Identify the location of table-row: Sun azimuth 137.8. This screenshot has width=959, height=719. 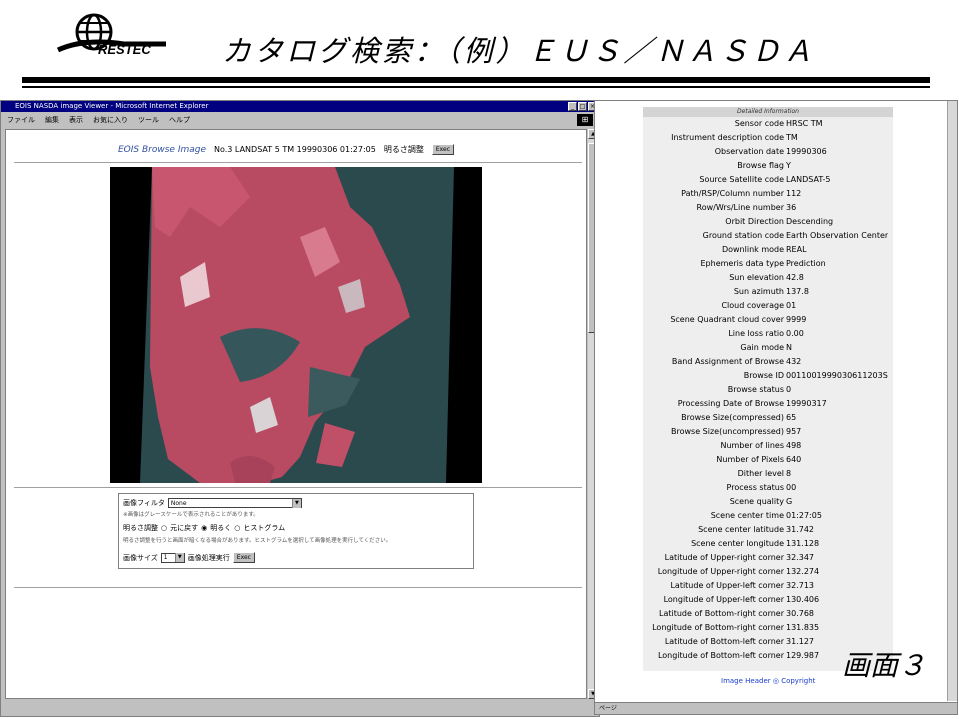
(768, 292).